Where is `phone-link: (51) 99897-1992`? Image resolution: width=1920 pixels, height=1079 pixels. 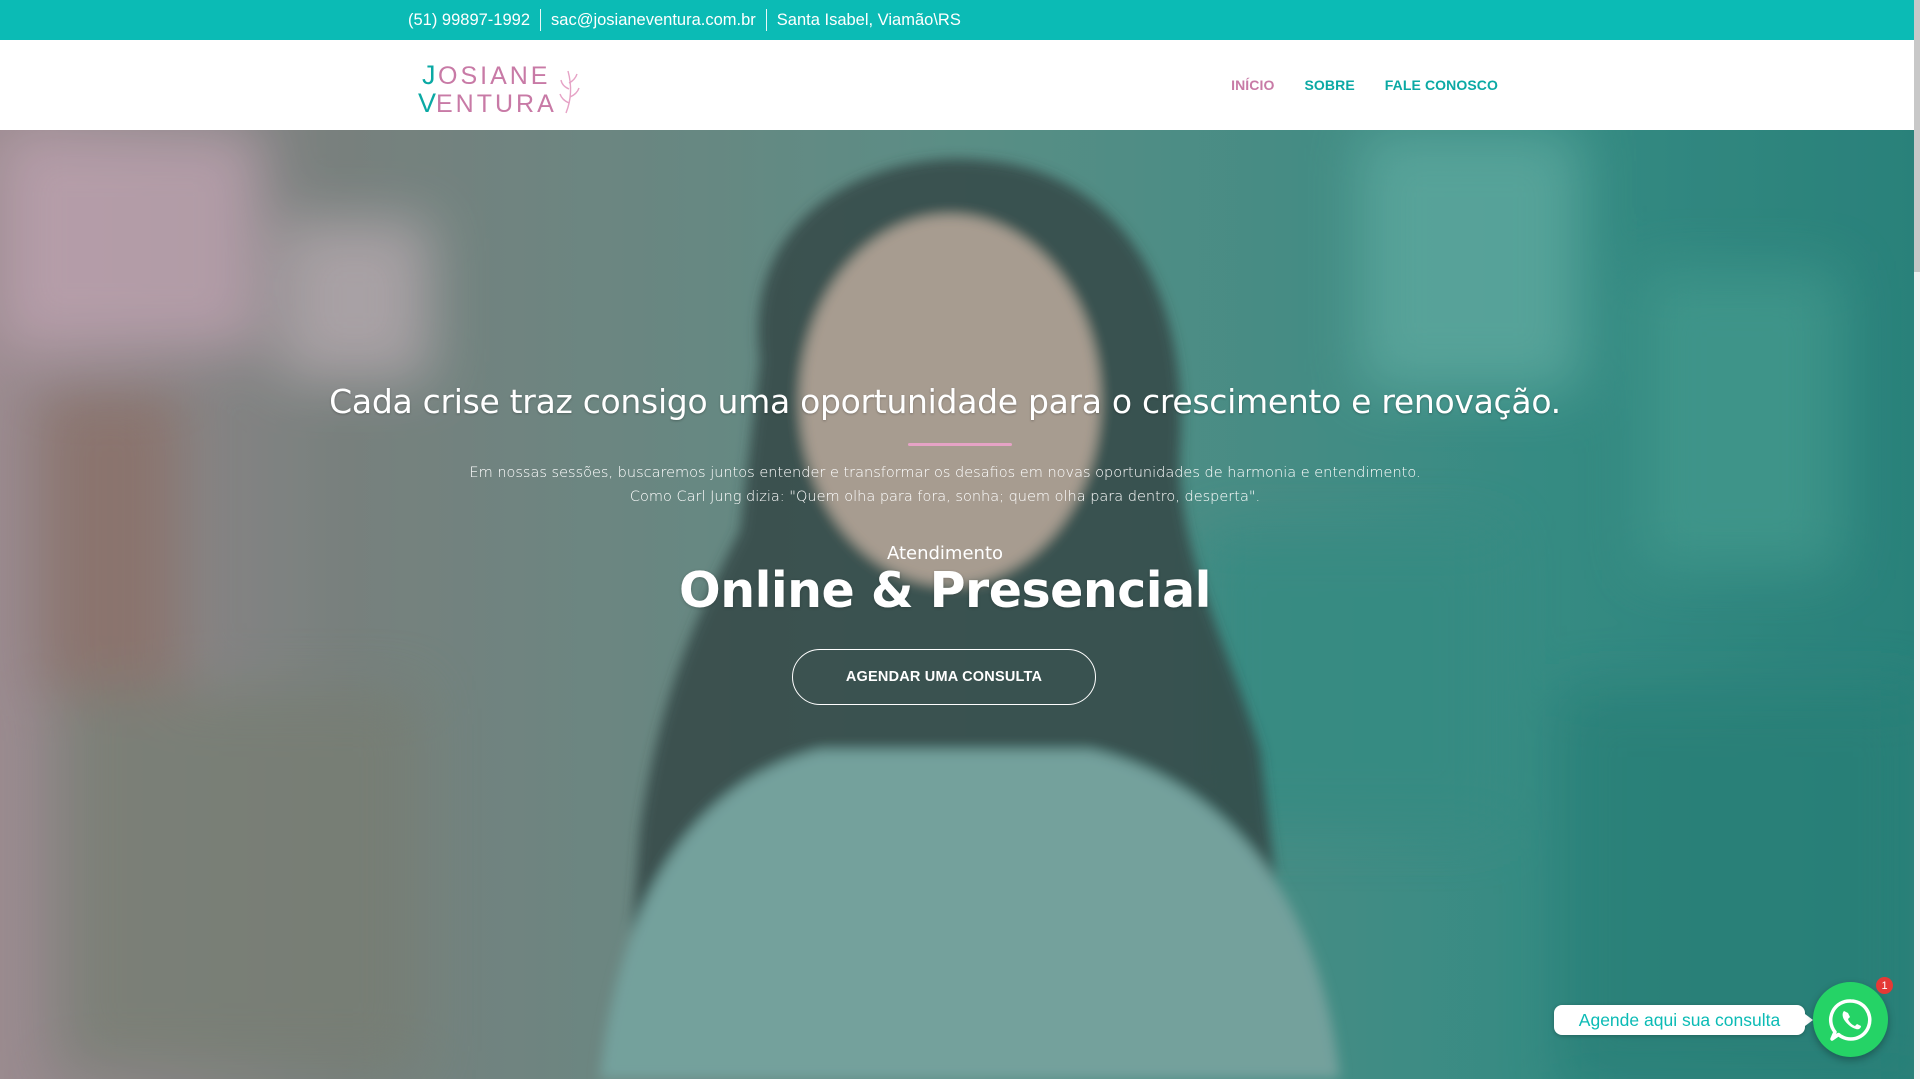
phone-link: (51) 99897-1992 is located at coordinates (474, 20).